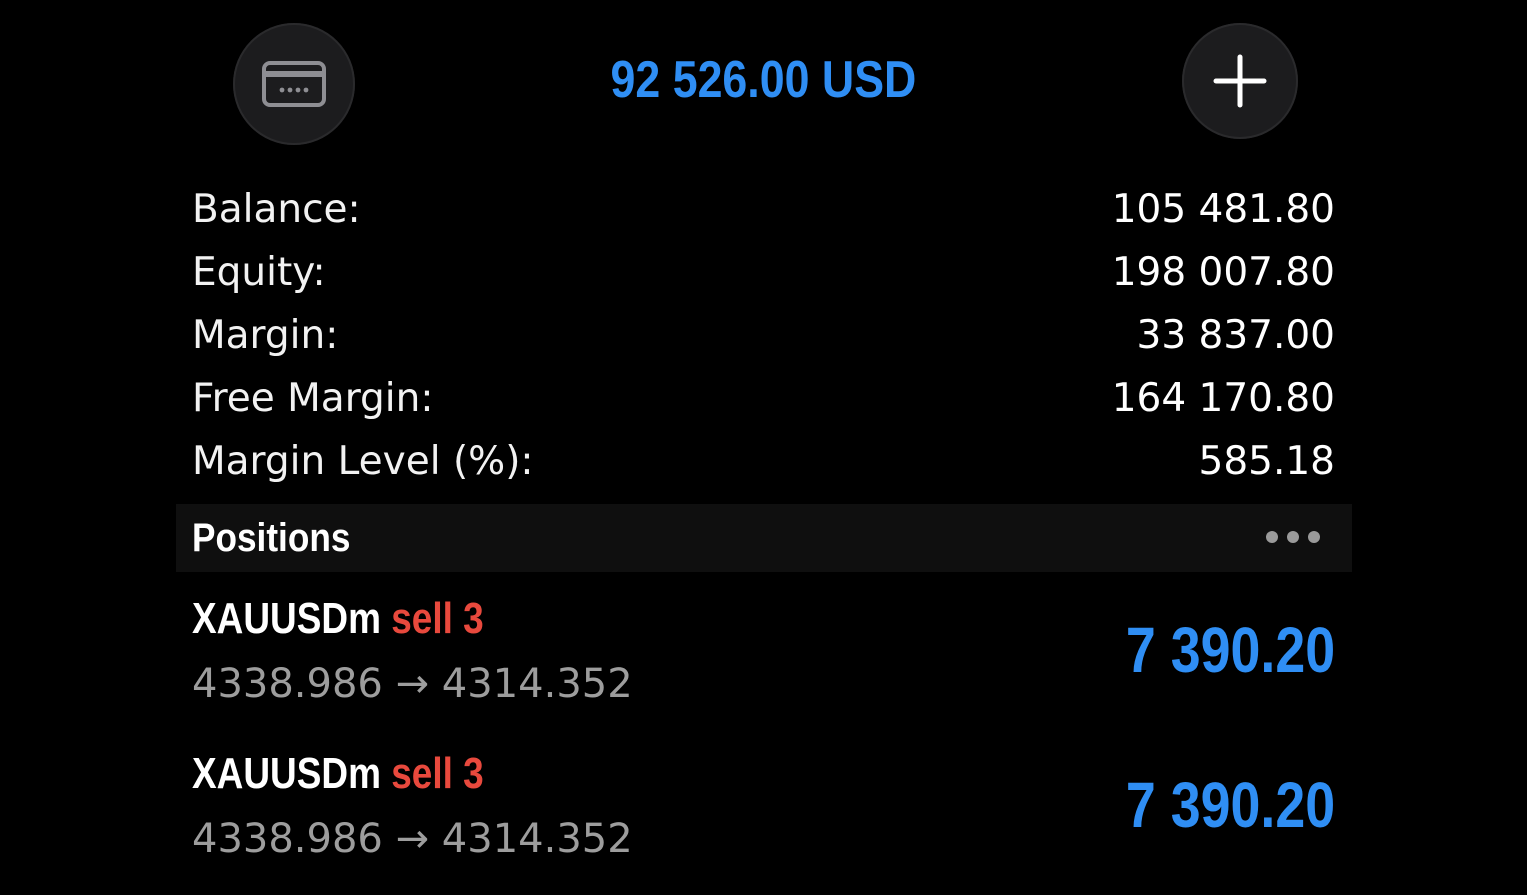 This screenshot has height=895, width=1527. Describe the element at coordinates (265, 335) in the screenshot. I see `margin-label: Margin:` at that location.